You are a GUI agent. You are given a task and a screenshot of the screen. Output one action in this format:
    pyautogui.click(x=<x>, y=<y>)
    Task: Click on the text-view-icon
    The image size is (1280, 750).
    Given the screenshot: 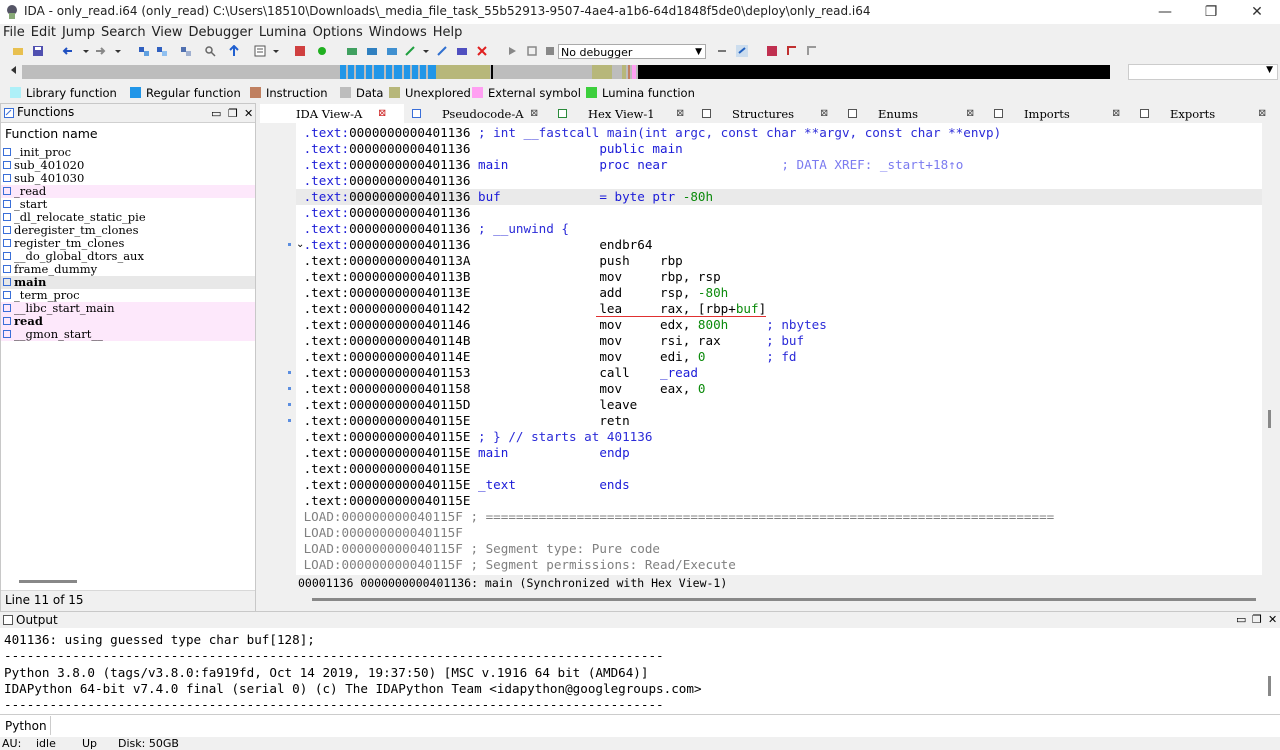 What is the action you would take?
    pyautogui.click(x=260, y=51)
    